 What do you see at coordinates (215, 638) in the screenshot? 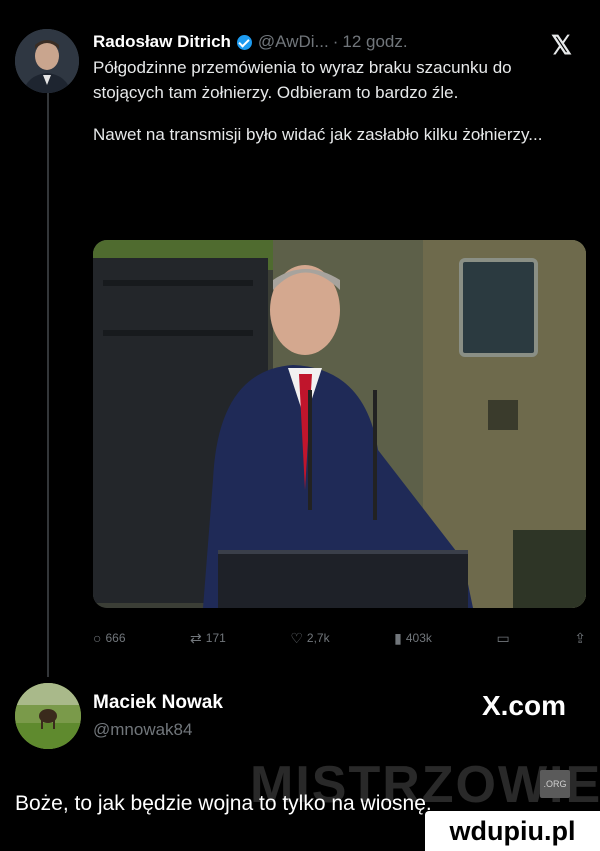
I see `repost-count: 171` at bounding box center [215, 638].